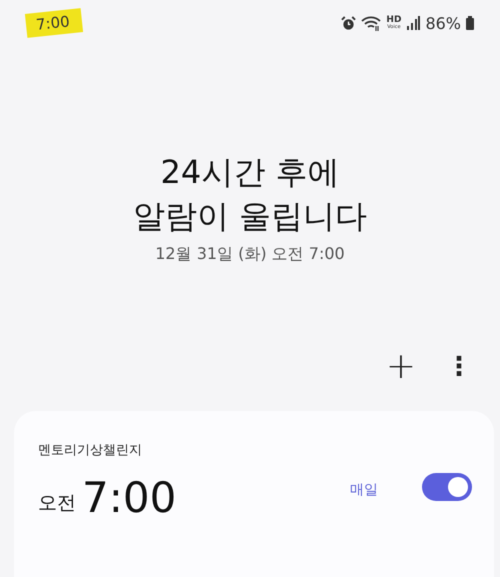 The image size is (500, 577). Describe the element at coordinates (443, 23) in the screenshot. I see `battery-percent: 86%` at that location.